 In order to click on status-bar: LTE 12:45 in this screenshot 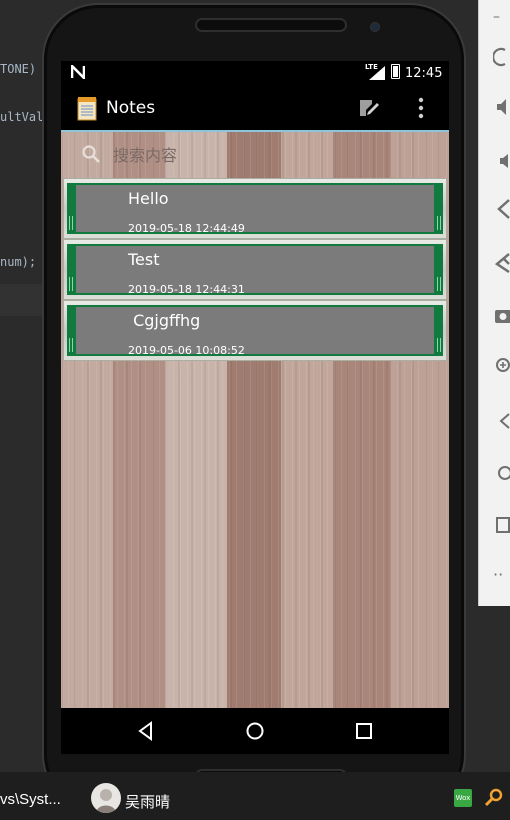, I will do `click(255, 73)`.